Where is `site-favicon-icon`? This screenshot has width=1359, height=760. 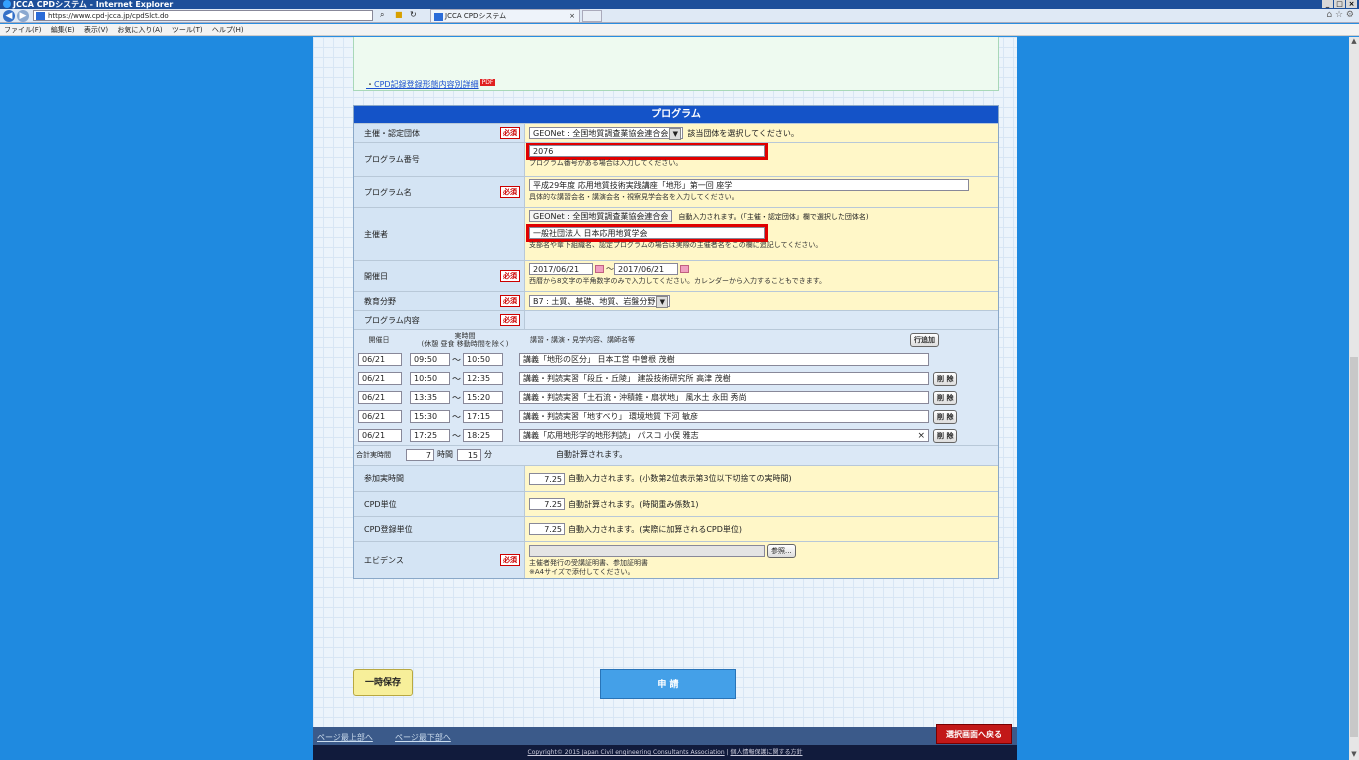
site-favicon-icon is located at coordinates (40, 16).